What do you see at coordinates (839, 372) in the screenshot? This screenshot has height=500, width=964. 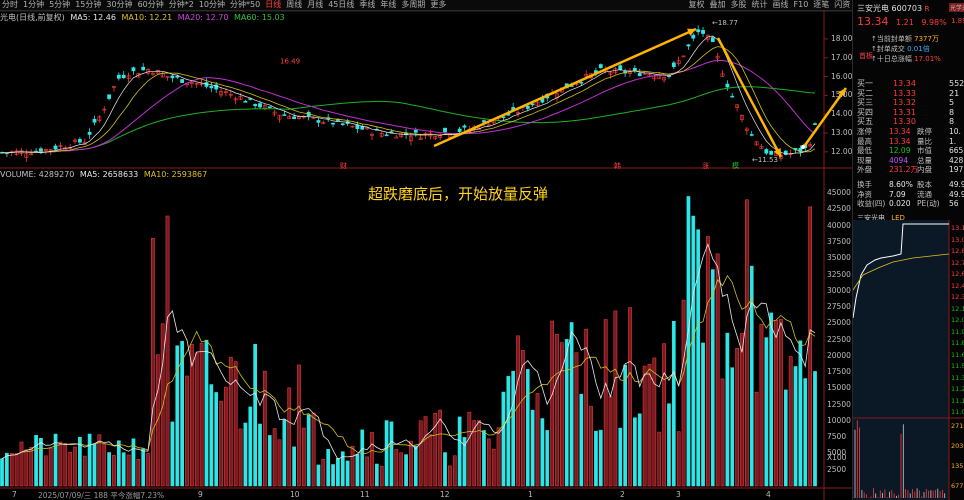 I see `volume-tick-label: 17500` at bounding box center [839, 372].